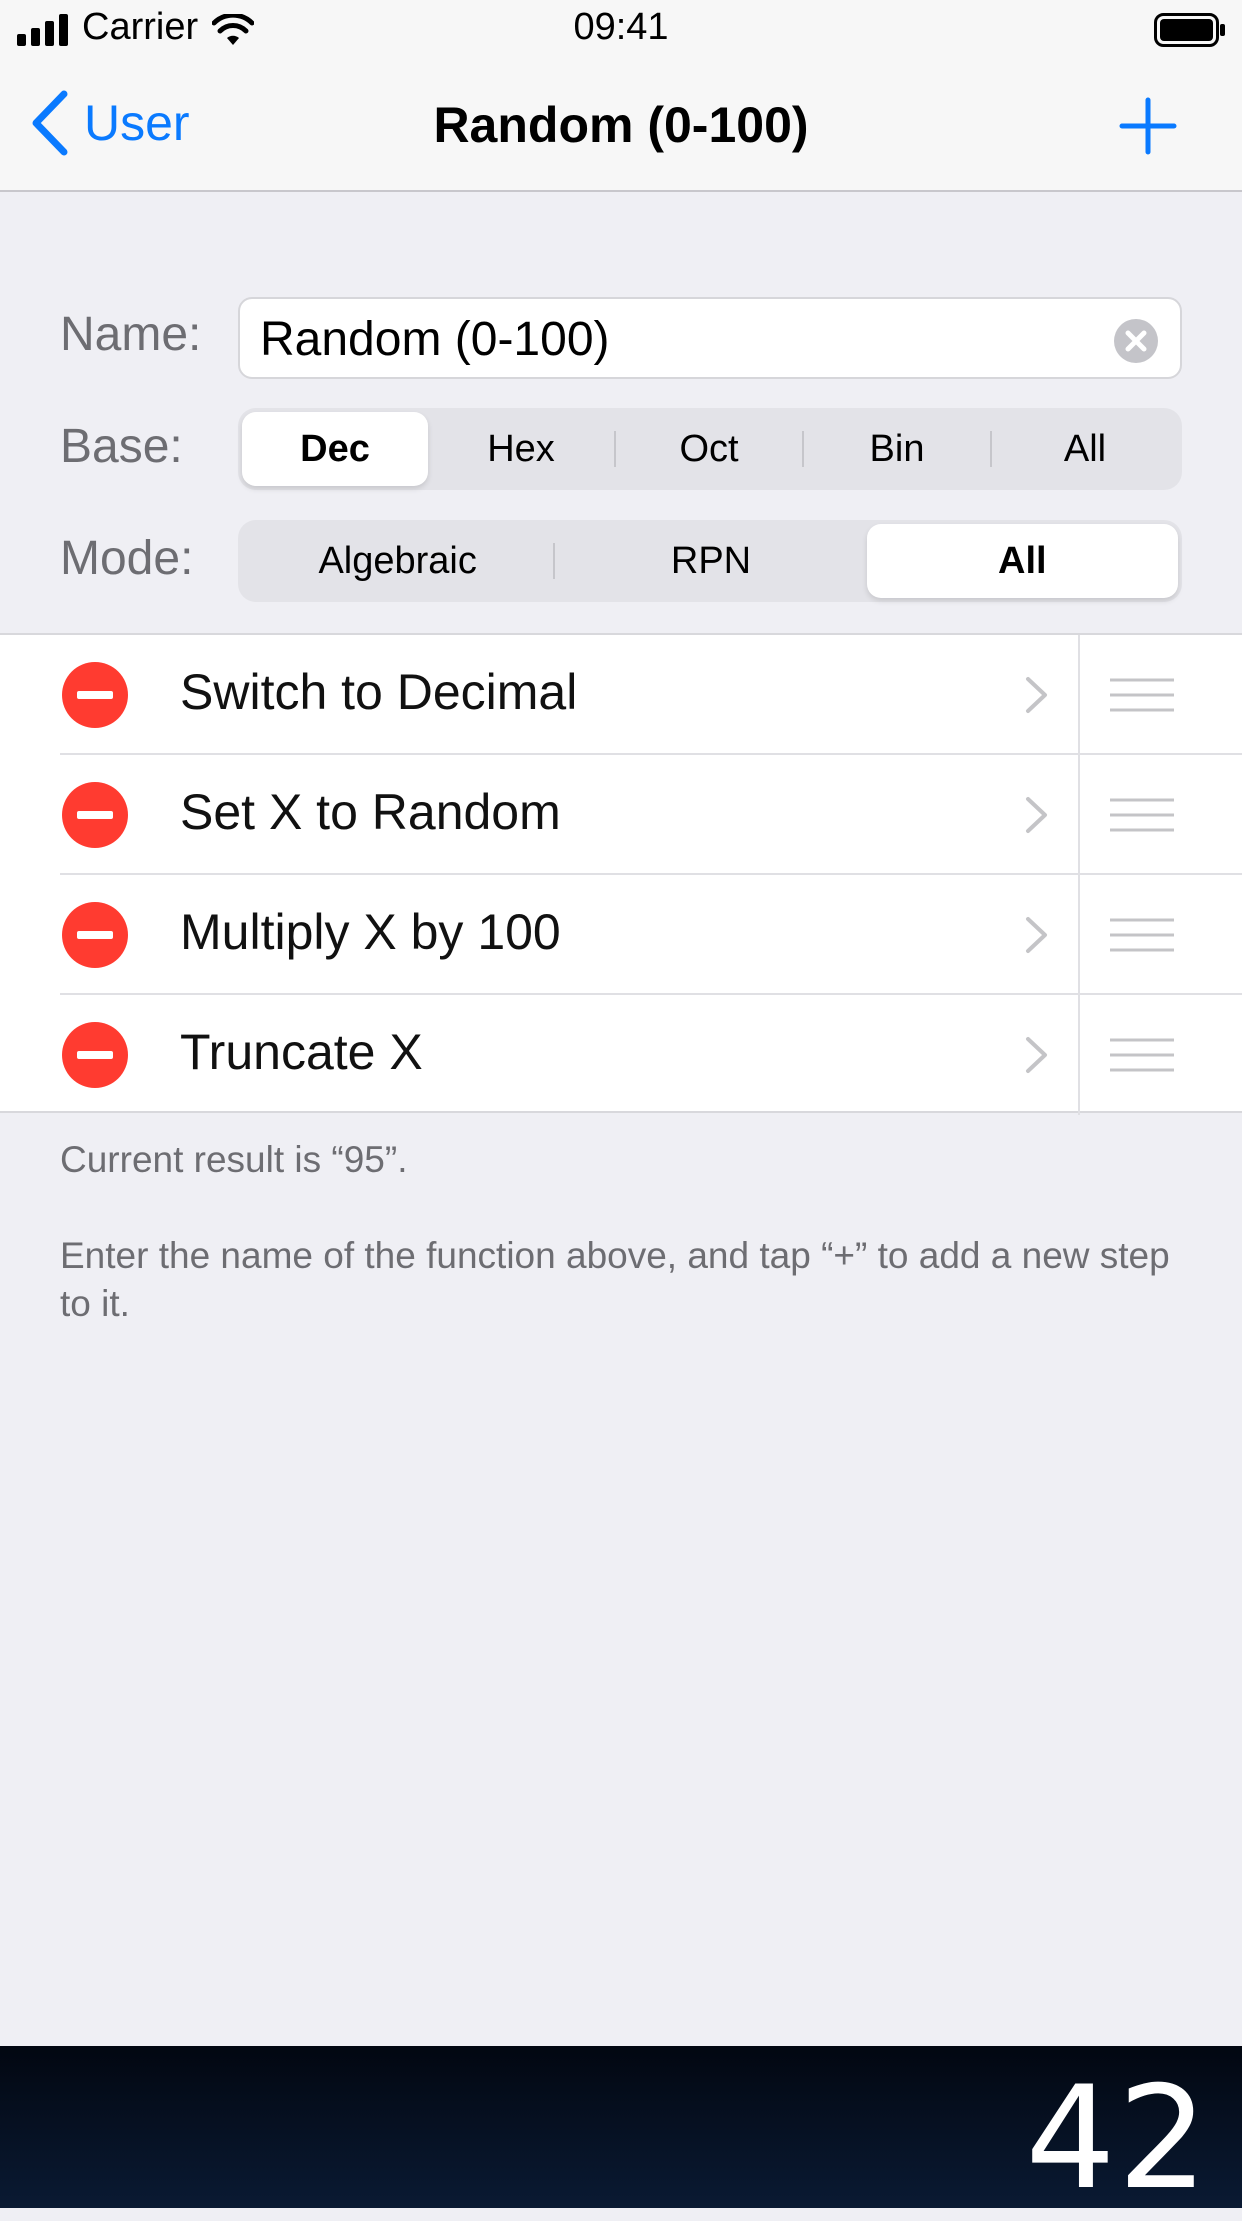 This screenshot has width=1242, height=2221. I want to click on base-option-bin: Bin, so click(897, 449).